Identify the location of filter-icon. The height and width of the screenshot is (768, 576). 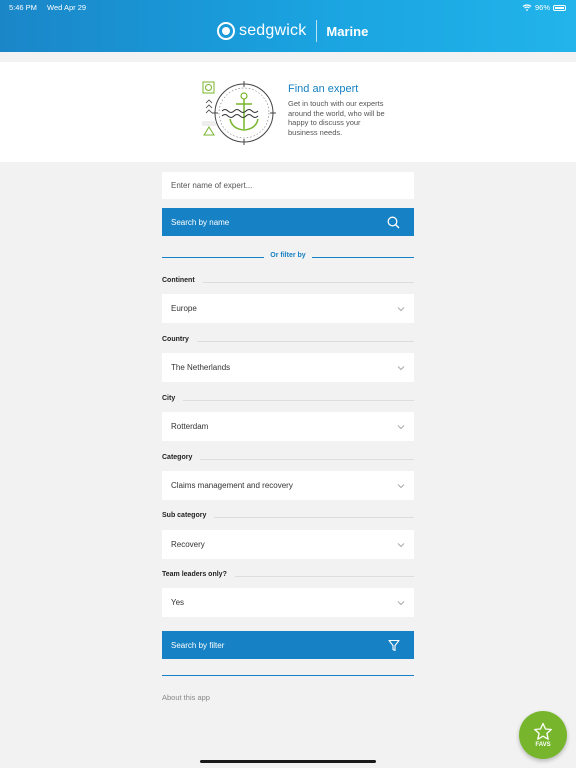
(394, 645).